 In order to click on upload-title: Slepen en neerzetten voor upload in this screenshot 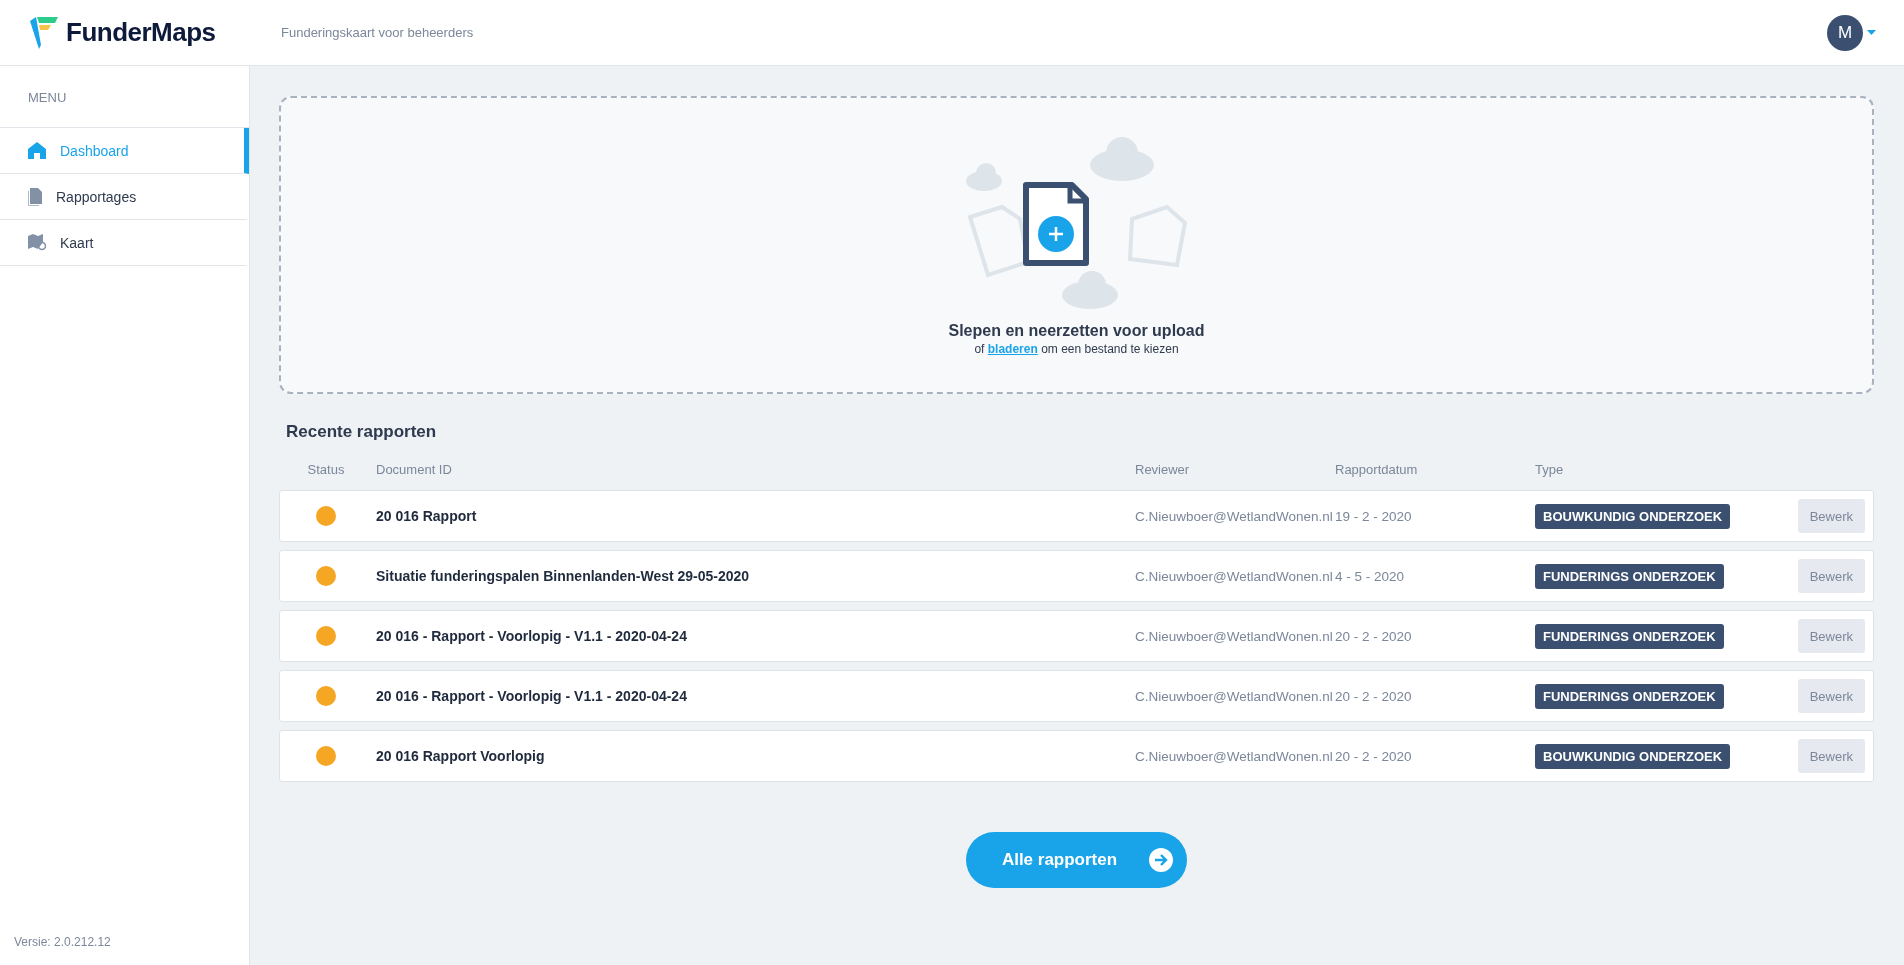, I will do `click(1076, 331)`.